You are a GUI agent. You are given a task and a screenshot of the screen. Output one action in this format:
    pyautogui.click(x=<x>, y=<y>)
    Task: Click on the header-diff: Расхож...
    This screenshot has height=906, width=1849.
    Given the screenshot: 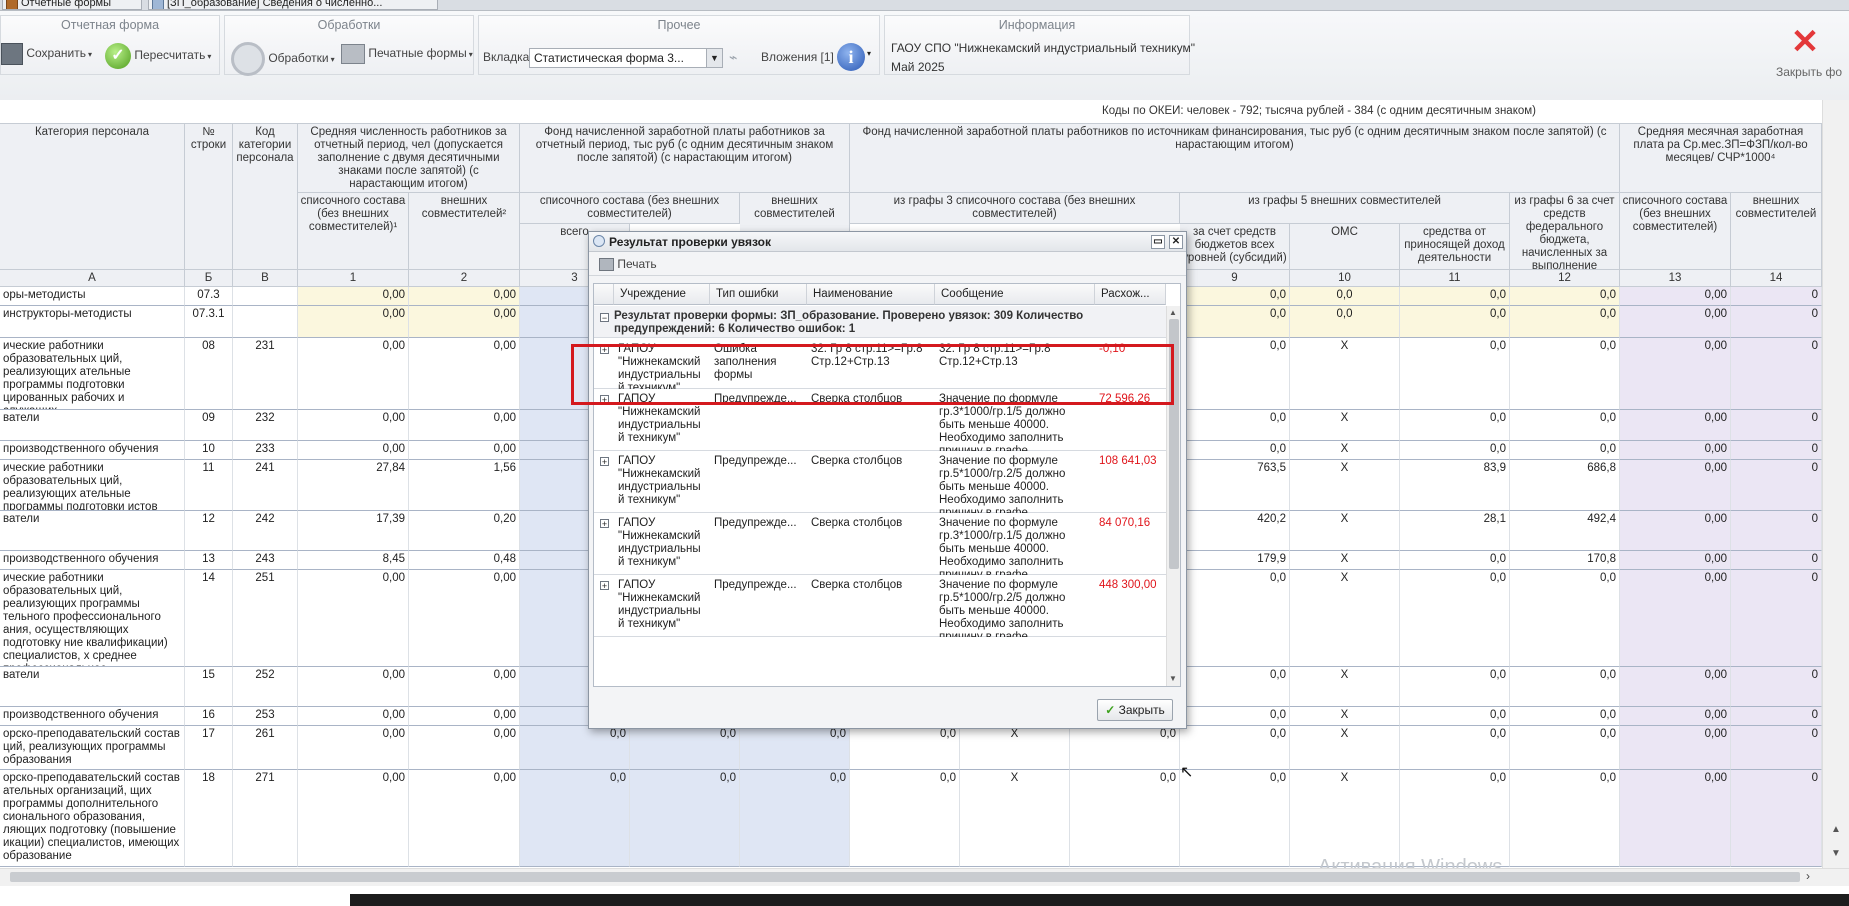 What is the action you would take?
    pyautogui.click(x=1130, y=294)
    